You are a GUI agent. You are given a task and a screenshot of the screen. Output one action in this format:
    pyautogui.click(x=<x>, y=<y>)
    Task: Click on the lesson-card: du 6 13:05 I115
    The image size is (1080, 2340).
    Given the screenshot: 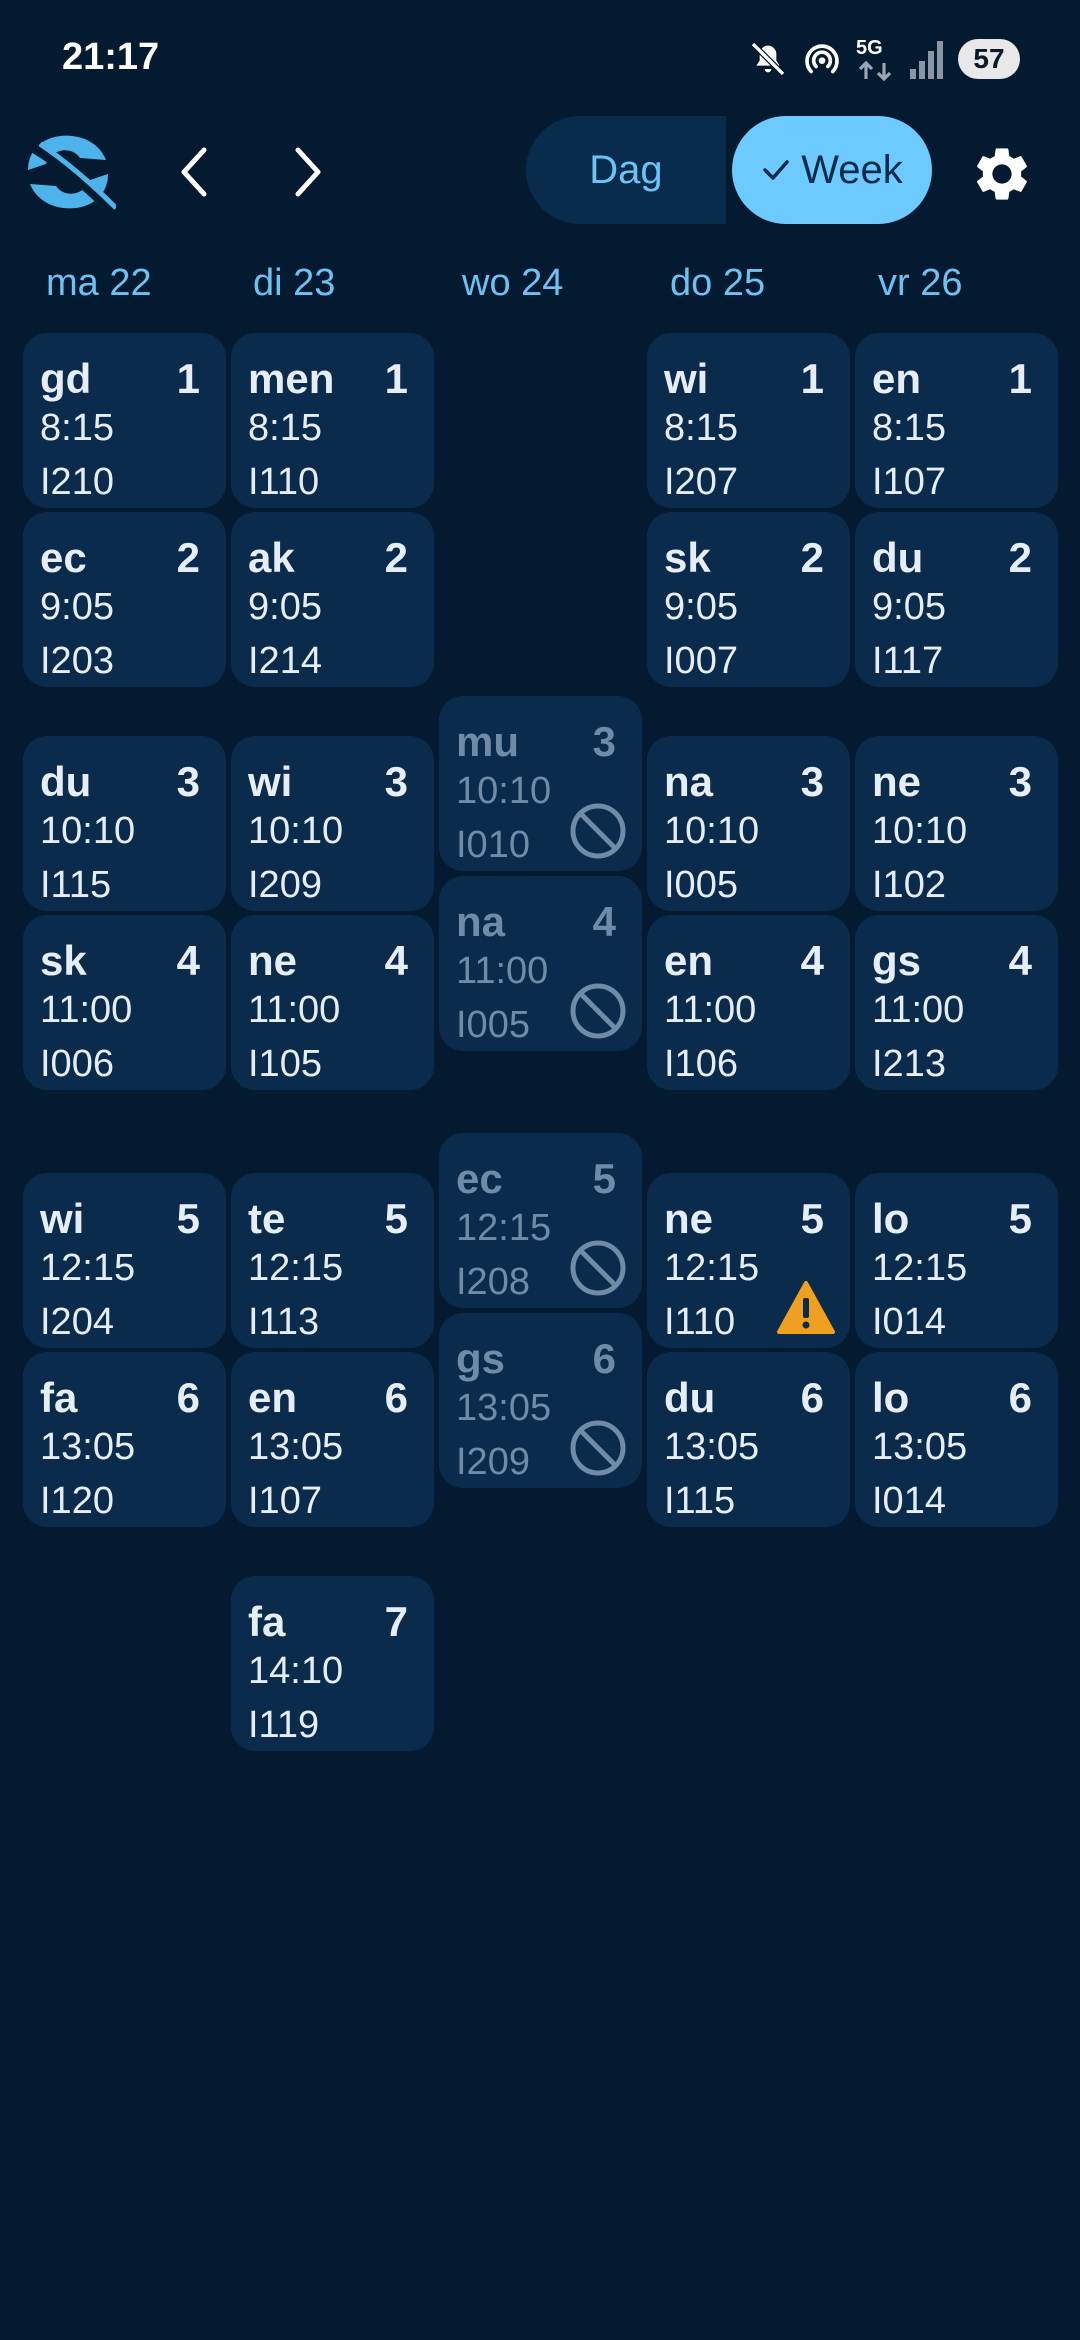 What is the action you would take?
    pyautogui.click(x=748, y=1439)
    